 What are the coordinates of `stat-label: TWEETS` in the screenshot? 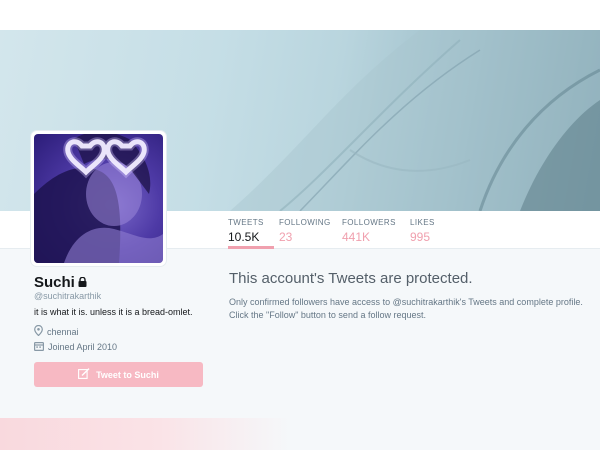 It's located at (246, 222).